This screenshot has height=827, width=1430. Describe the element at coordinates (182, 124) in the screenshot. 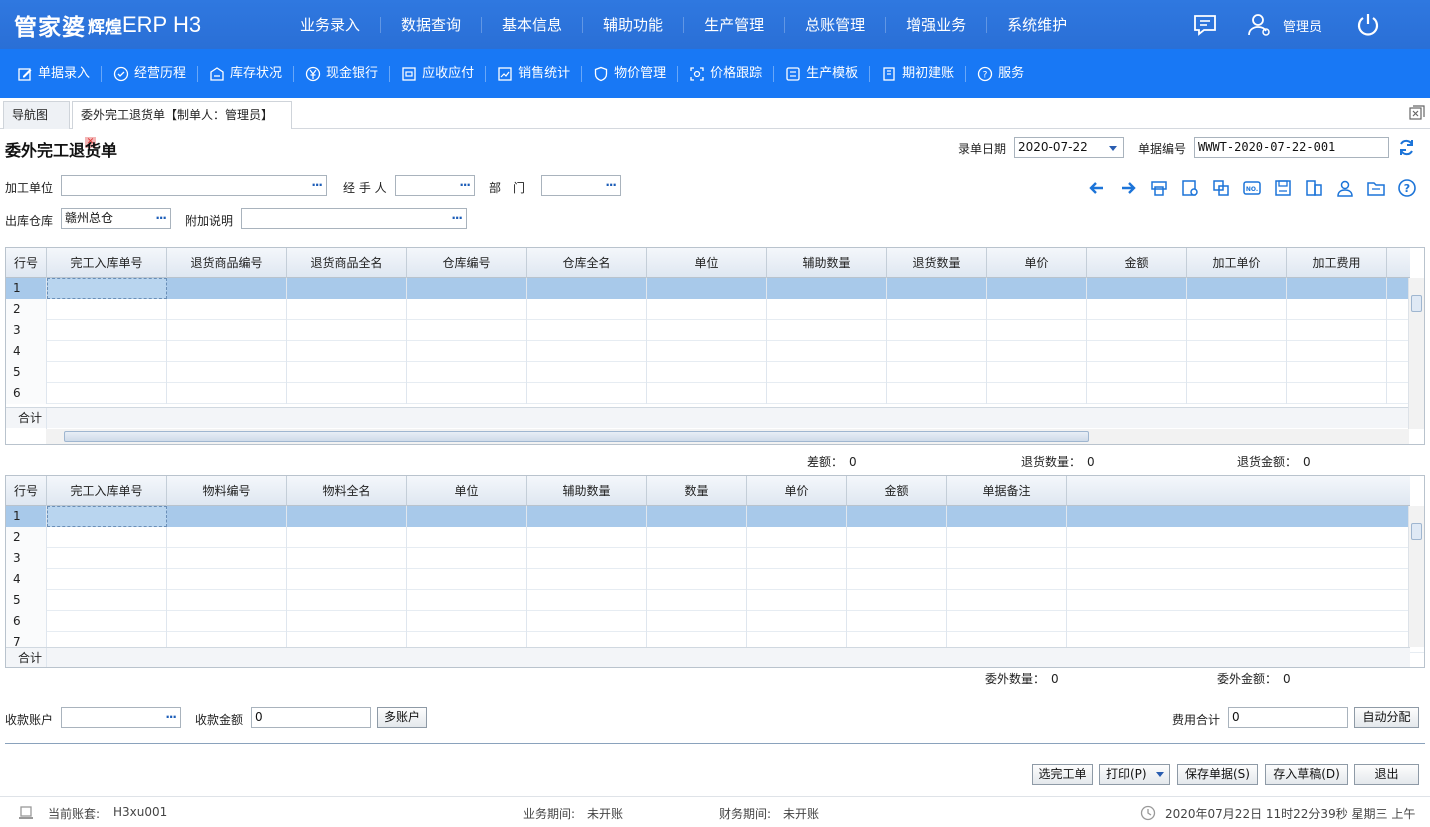

I see `tab-document: 委外完工退货单【制单人：管理员】✕` at that location.